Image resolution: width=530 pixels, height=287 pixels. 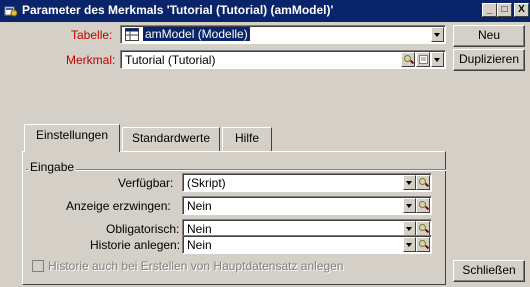 What do you see at coordinates (307, 244) in the screenshot?
I see `historie-select: Nein` at bounding box center [307, 244].